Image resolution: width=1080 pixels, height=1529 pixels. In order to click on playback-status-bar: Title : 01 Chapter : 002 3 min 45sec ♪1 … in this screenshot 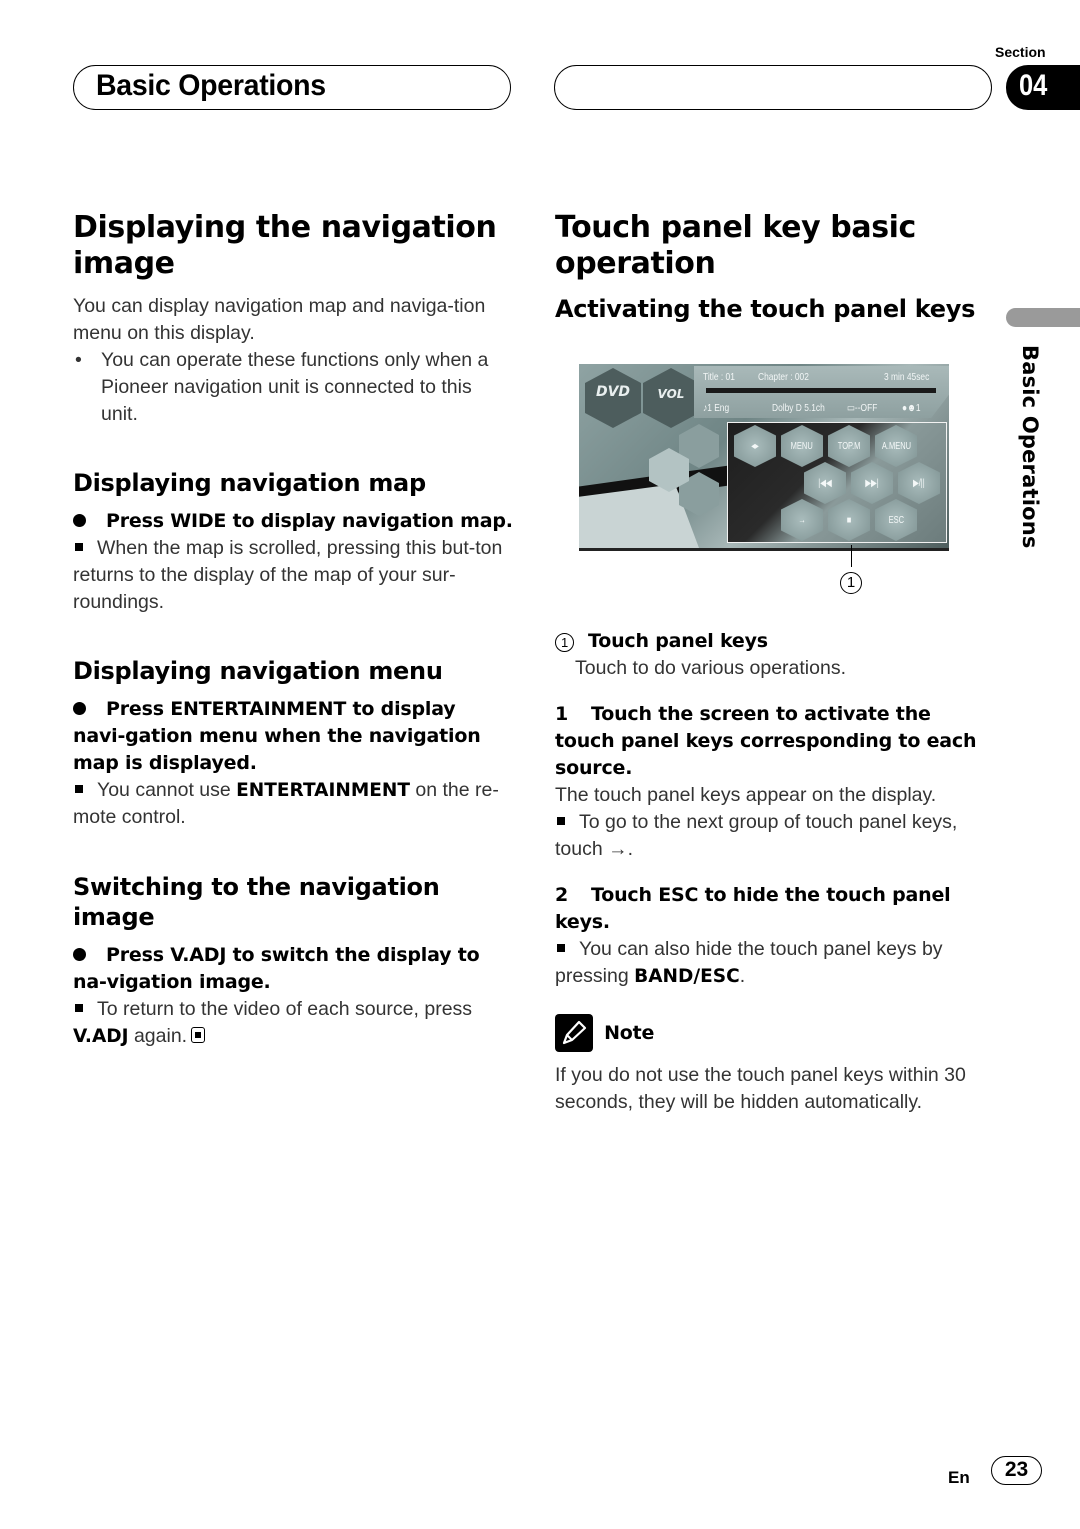, I will do `click(821, 392)`.